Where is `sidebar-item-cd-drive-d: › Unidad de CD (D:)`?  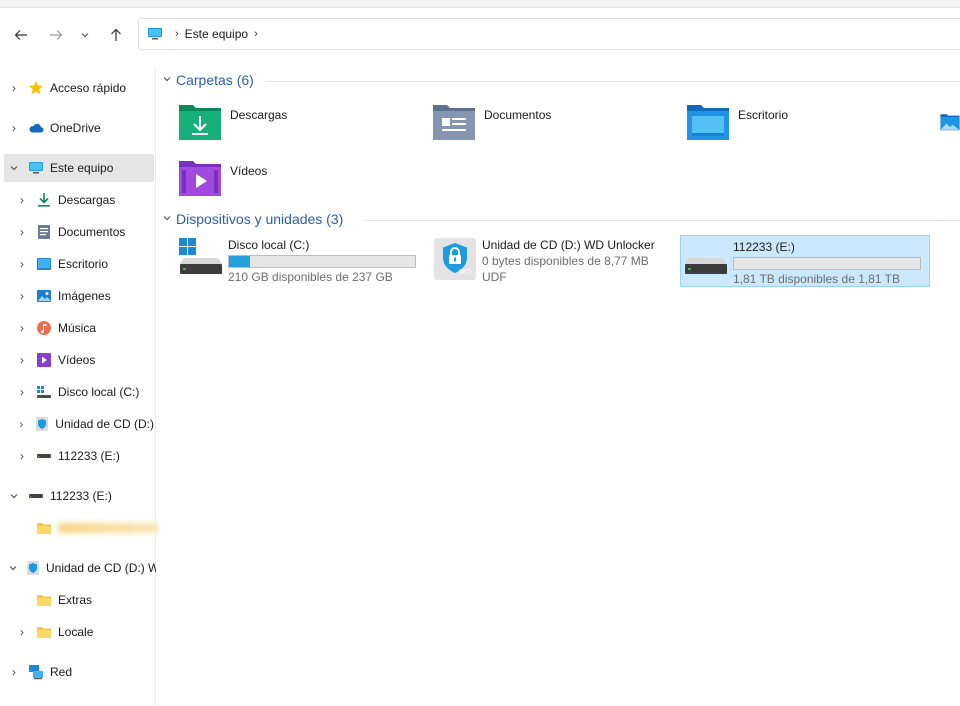 sidebar-item-cd-drive-d: › Unidad de CD (D:) is located at coordinates (83, 424).